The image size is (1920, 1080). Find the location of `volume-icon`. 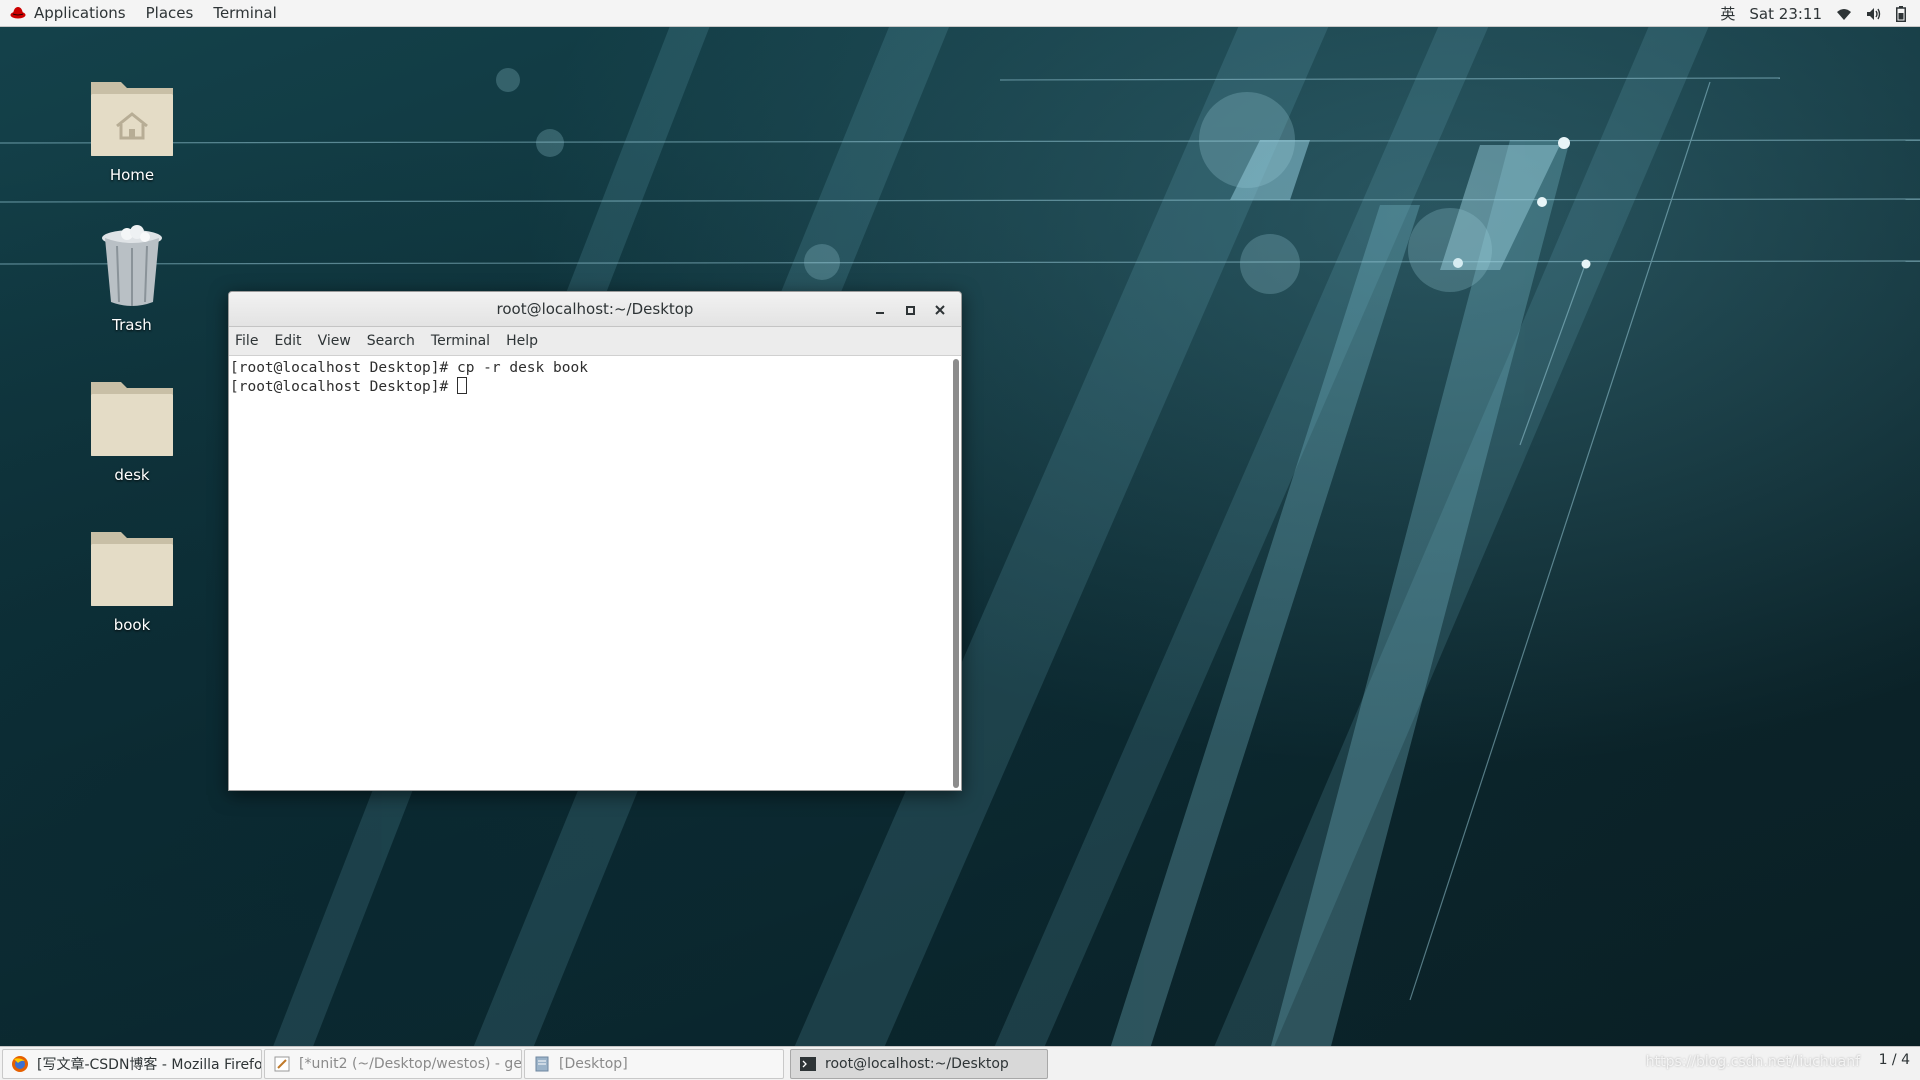

volume-icon is located at coordinates (1874, 14).